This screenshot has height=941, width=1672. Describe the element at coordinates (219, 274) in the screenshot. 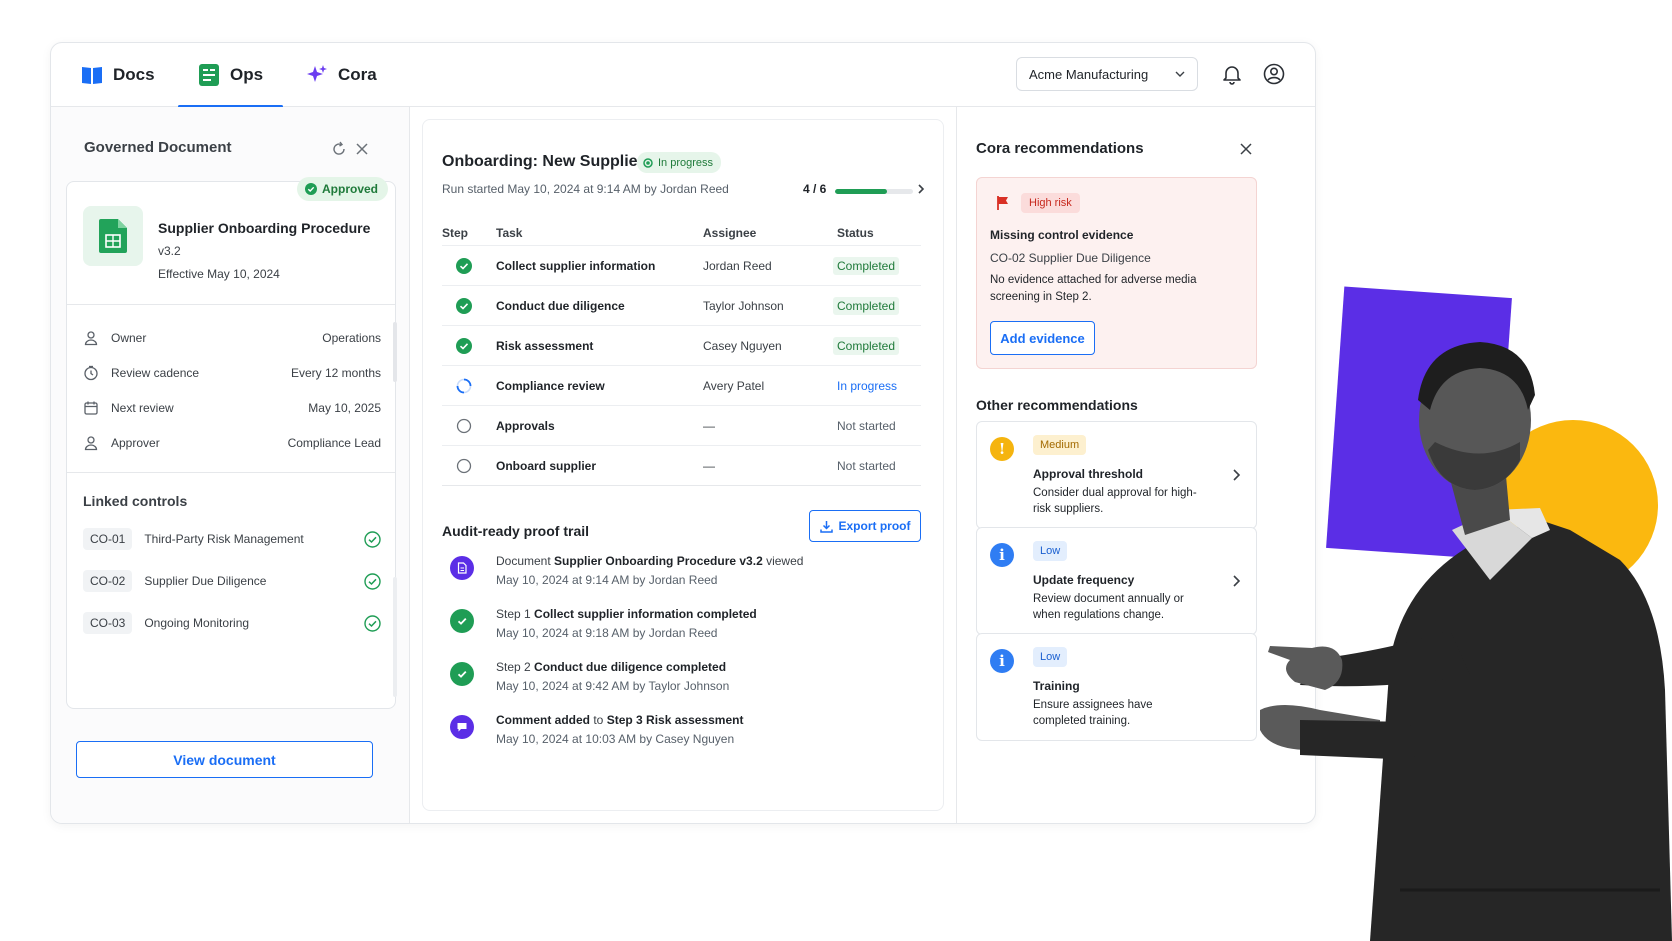

I see `document-effective-date: Effective May 10, 2024` at that location.